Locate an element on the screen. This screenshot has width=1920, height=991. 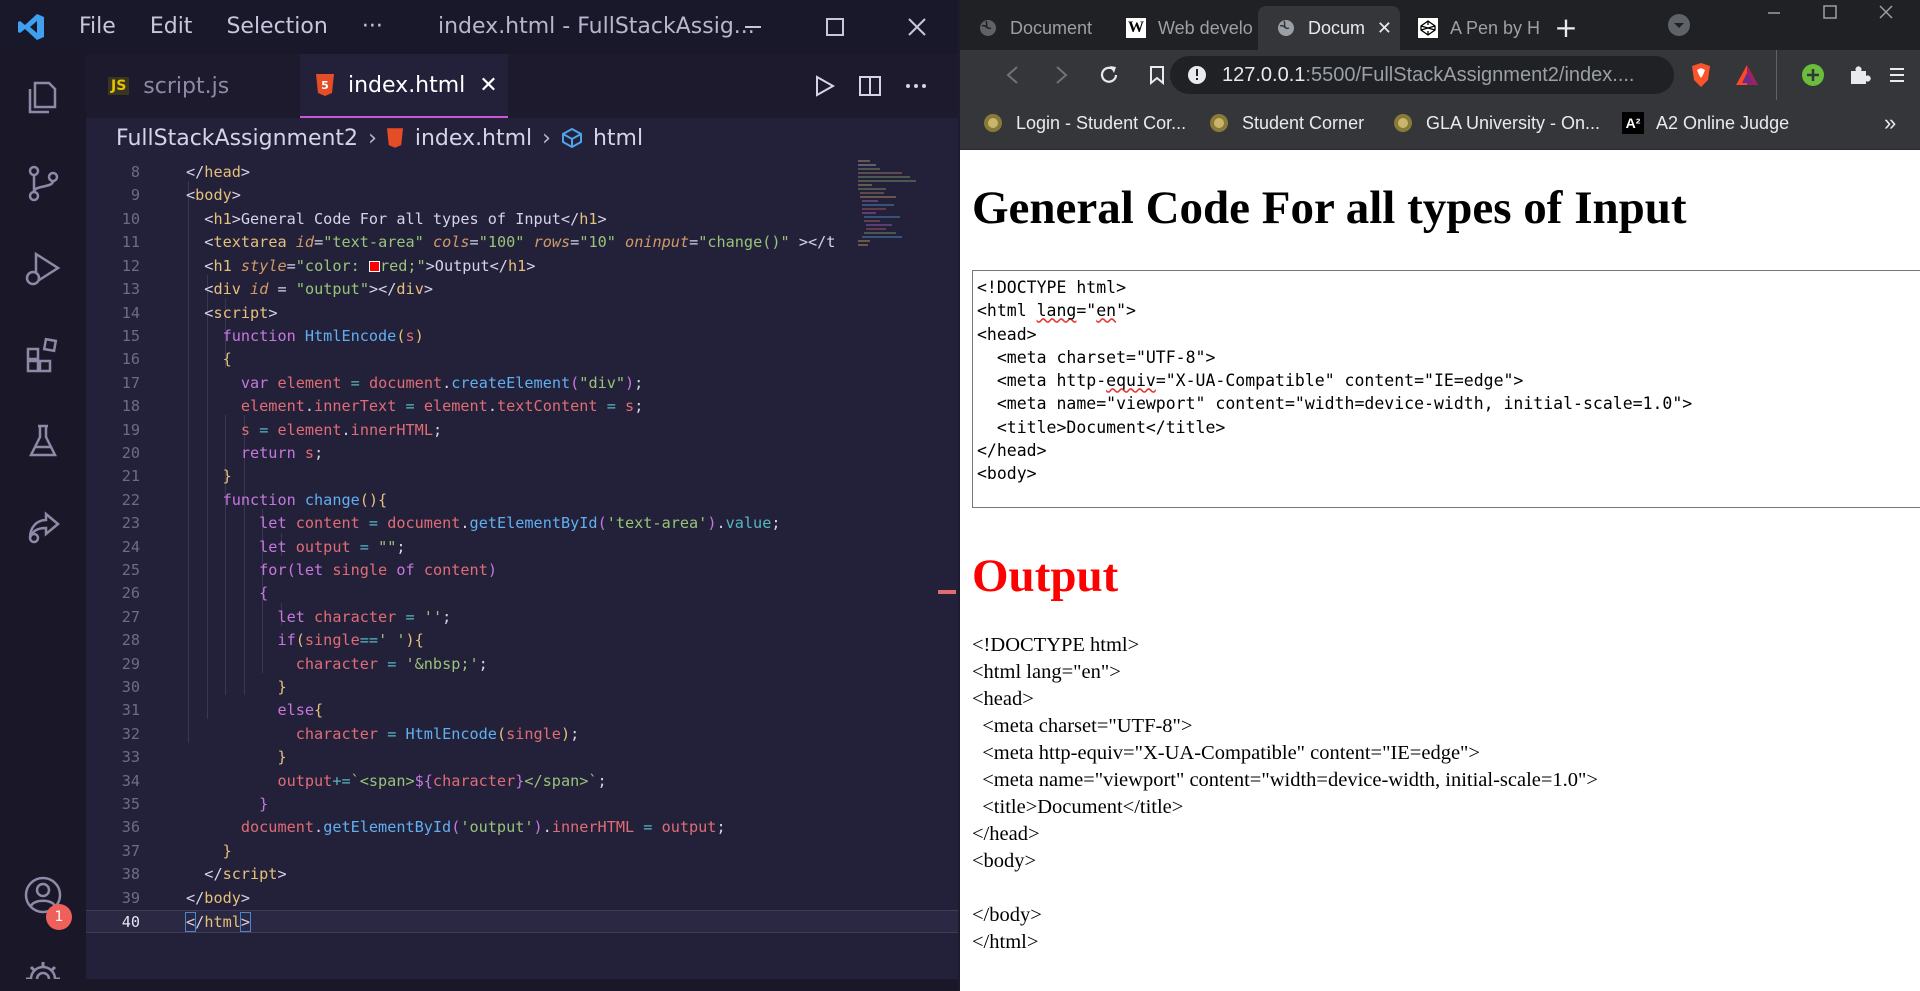
tab-label: script.js is located at coordinates (186, 86).